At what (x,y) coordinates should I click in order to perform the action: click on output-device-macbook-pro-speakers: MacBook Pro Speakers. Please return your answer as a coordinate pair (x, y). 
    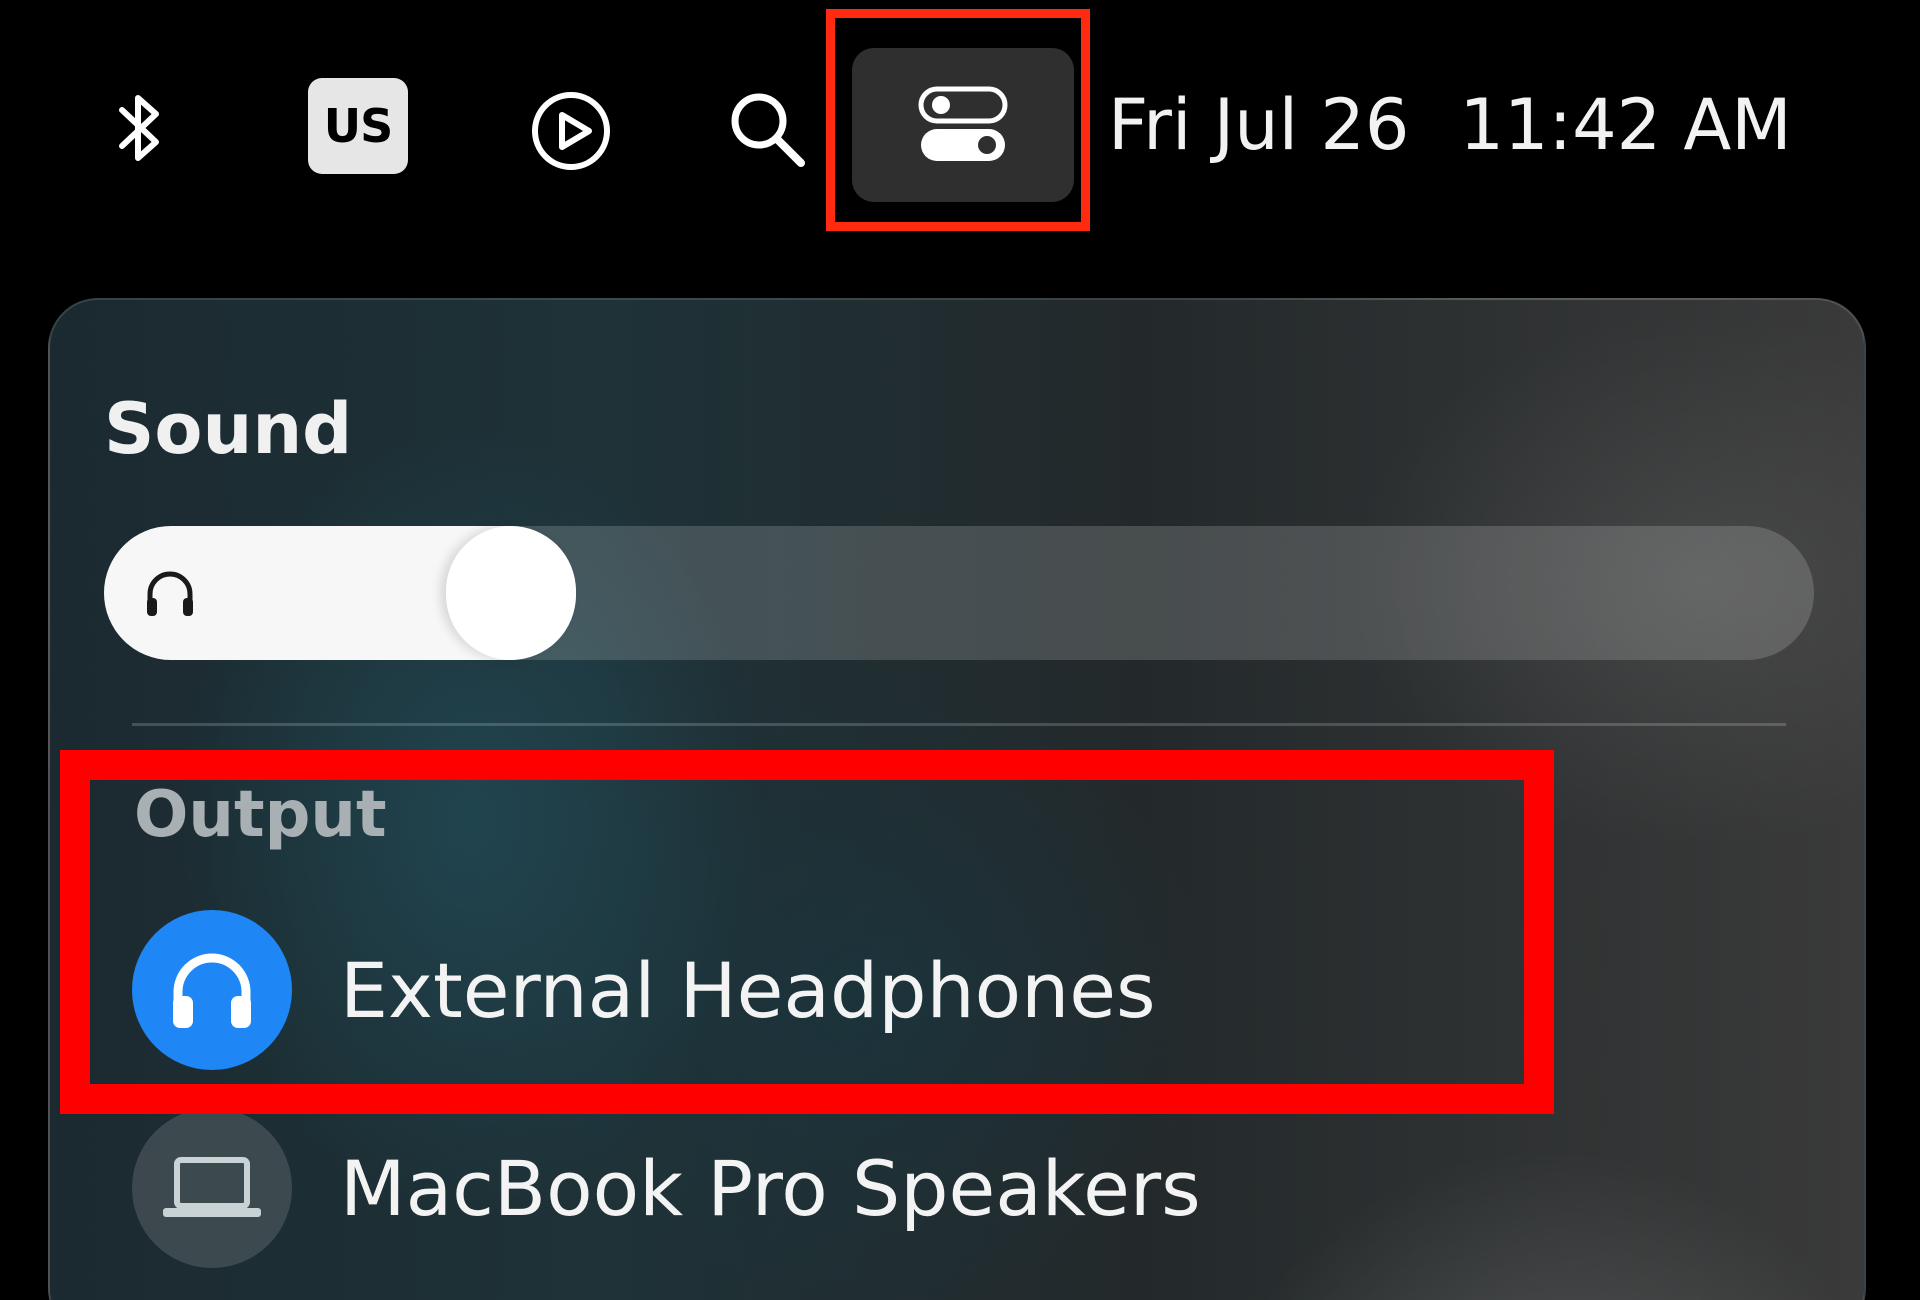
    Looking at the image, I should click on (666, 1188).